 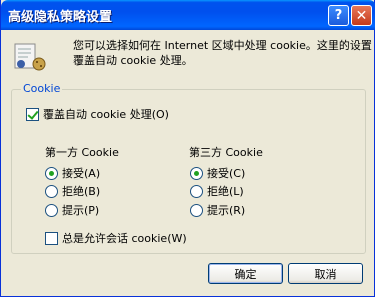 What do you see at coordinates (226, 173) in the screenshot?
I see `third-party-accept-label: 接受(C)` at bounding box center [226, 173].